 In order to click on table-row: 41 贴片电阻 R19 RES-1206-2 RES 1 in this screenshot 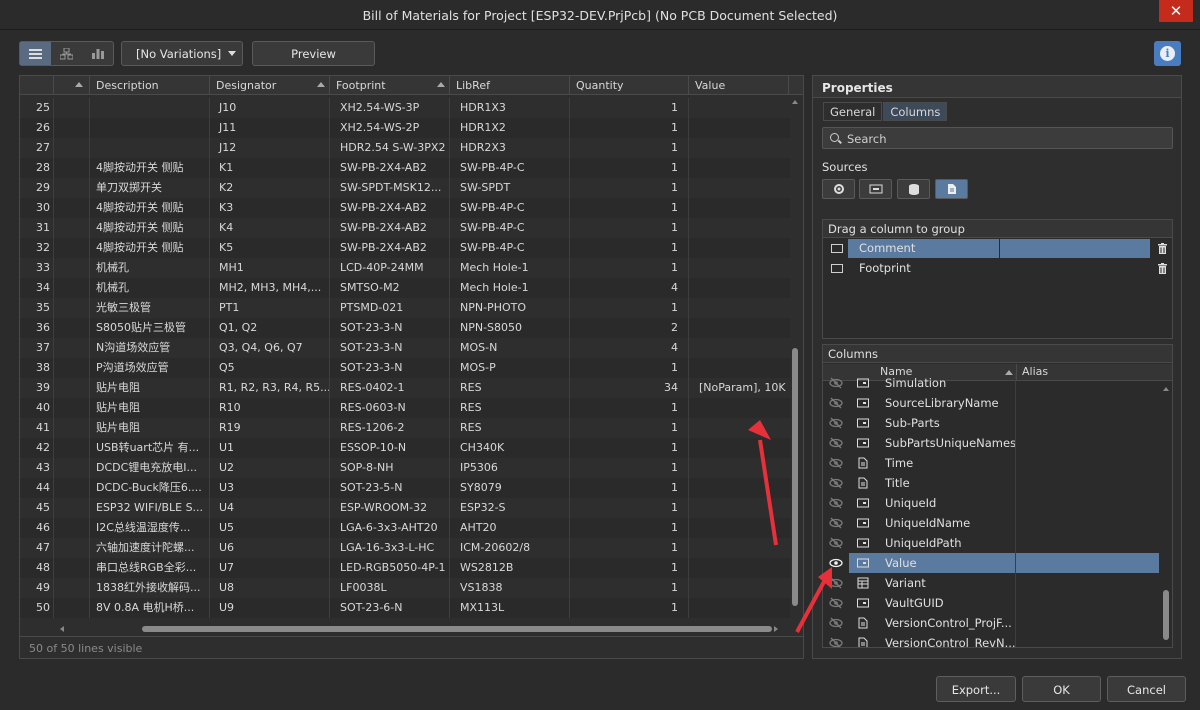, I will do `click(405, 428)`.